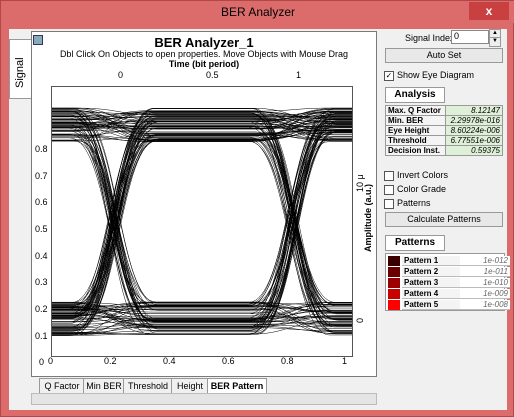 This screenshot has width=514, height=417. Describe the element at coordinates (287, 361) in the screenshot. I see `x-tick-bottom: 0.8` at that location.